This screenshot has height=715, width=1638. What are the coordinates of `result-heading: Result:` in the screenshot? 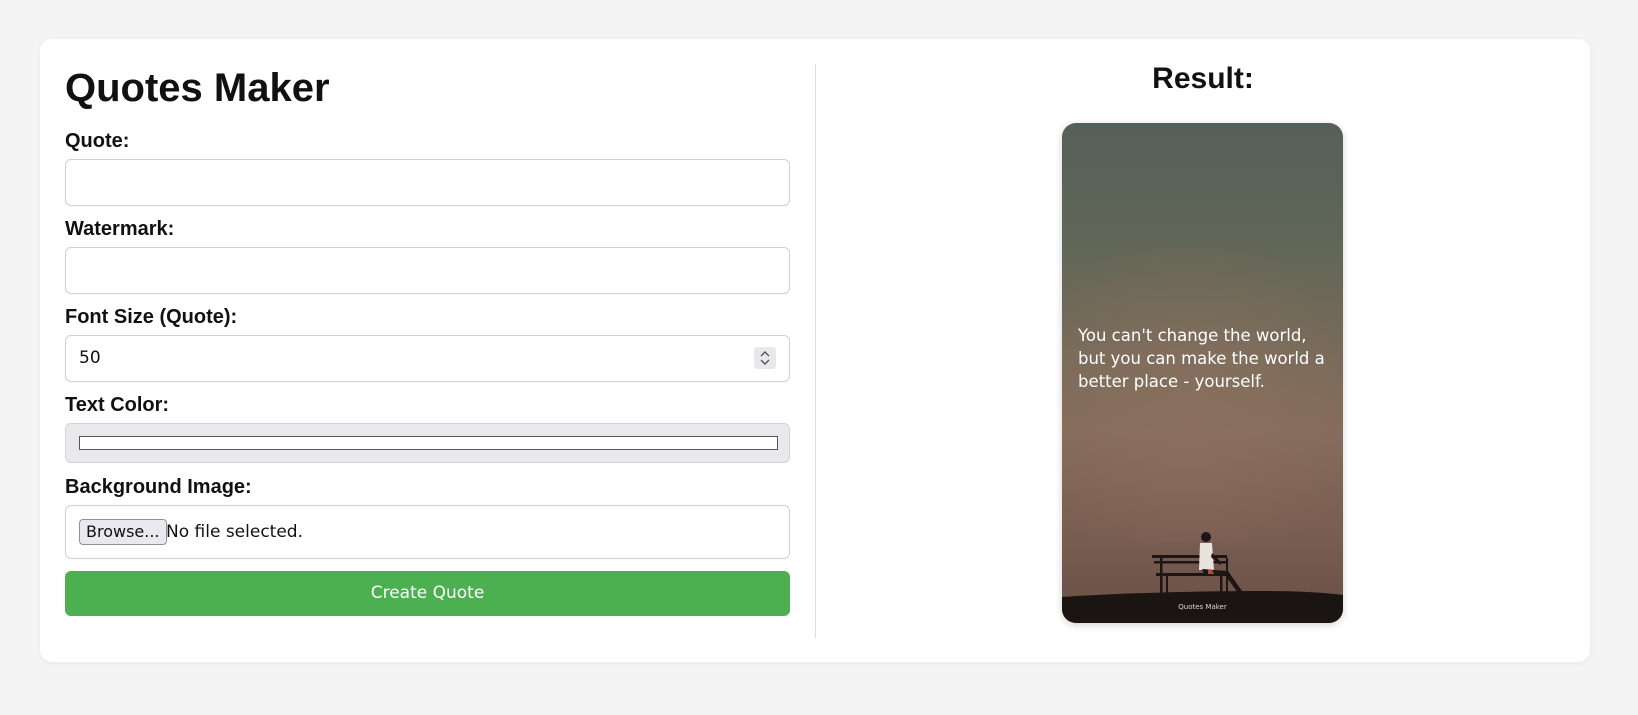 It's located at (1203, 78).